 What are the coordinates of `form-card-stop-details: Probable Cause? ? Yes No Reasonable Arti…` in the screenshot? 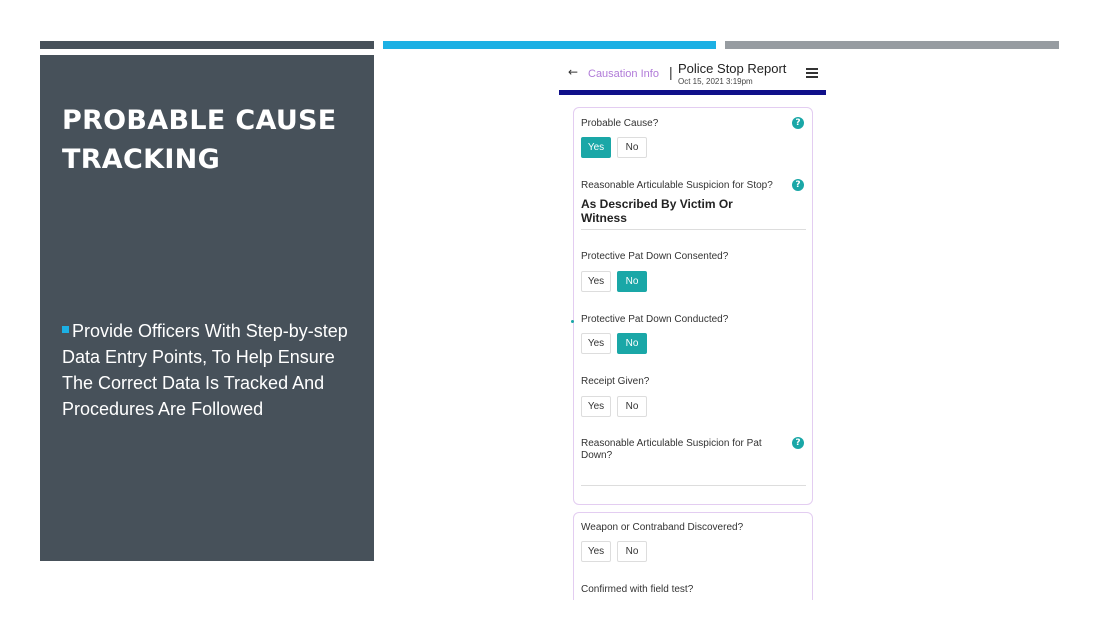 It's located at (692, 306).